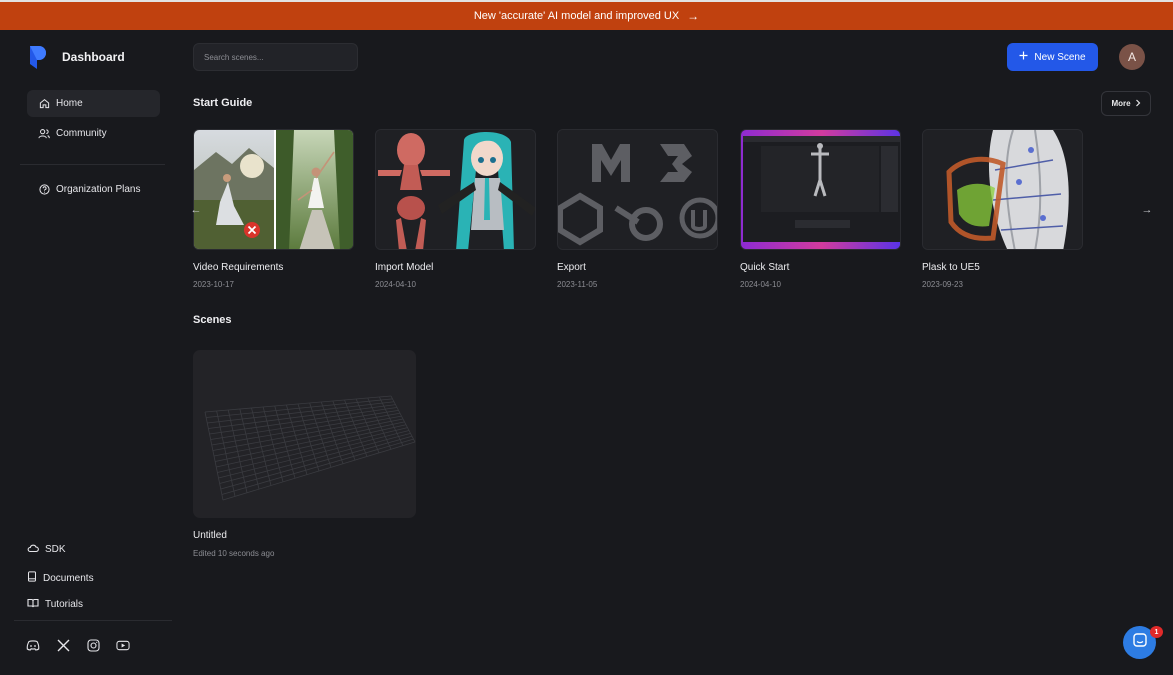 This screenshot has height=675, width=1173. What do you see at coordinates (223, 103) in the screenshot?
I see `start-guide-title: Start Guide` at bounding box center [223, 103].